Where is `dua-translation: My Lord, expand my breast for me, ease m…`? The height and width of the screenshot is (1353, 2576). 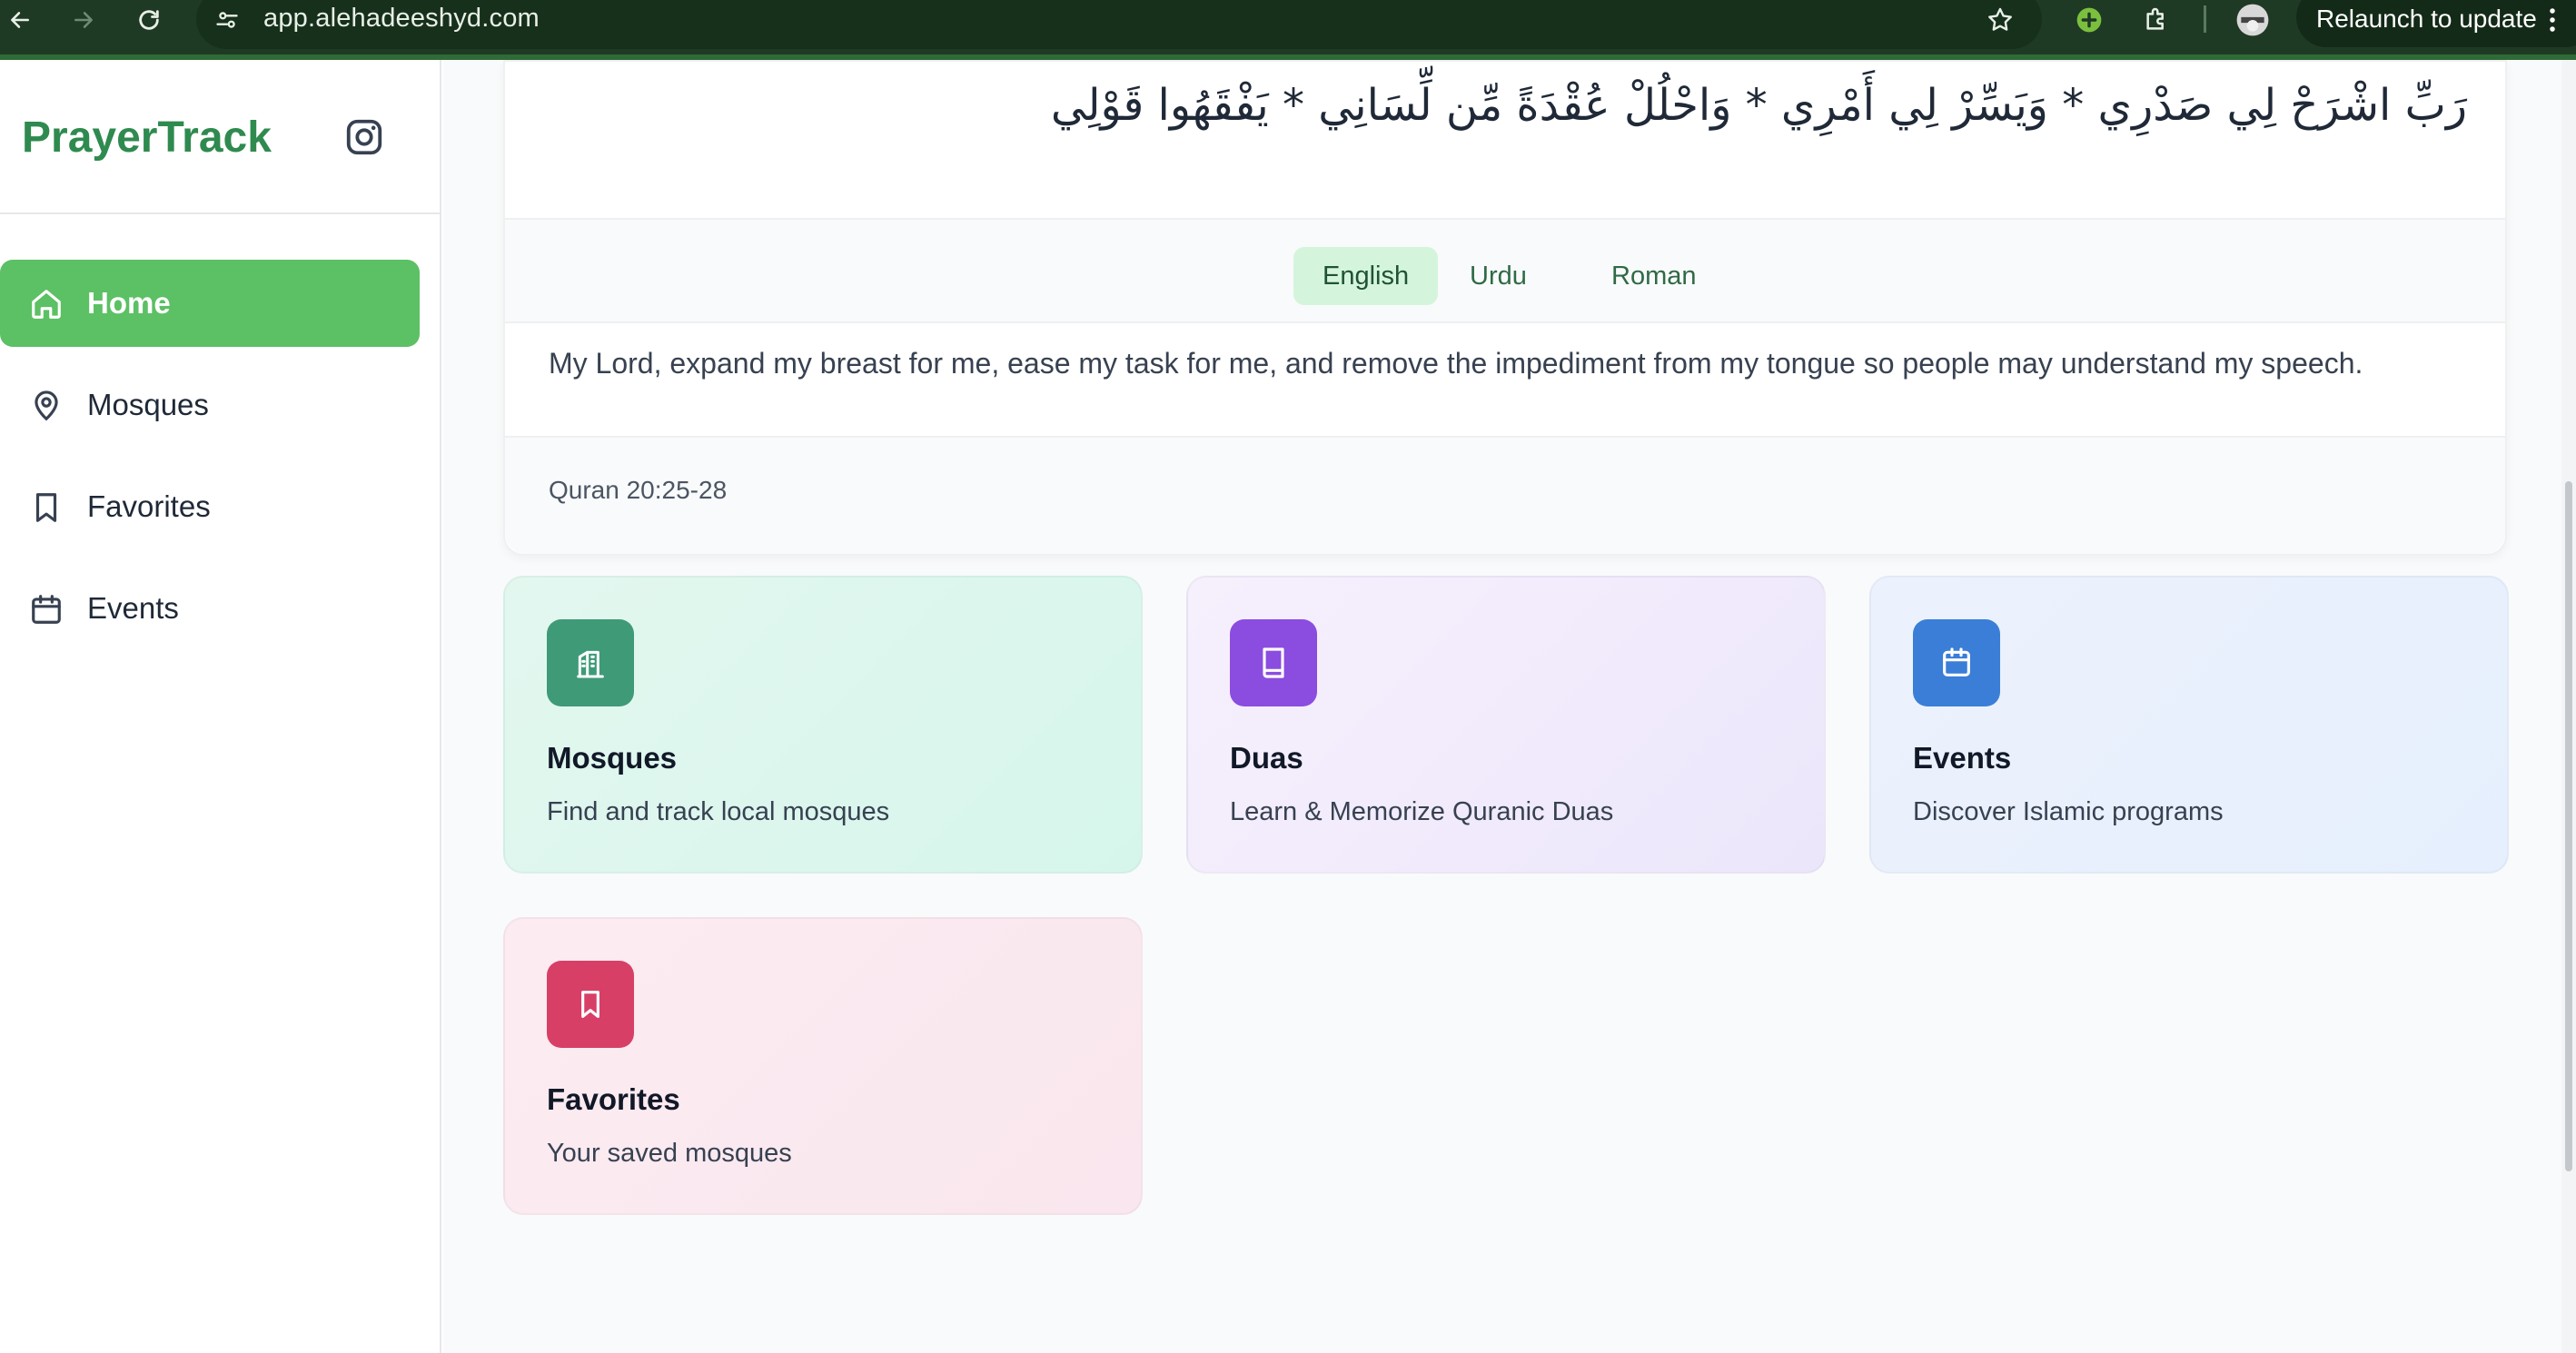
dua-translation: My Lord, expand my breast for me, ease m… is located at coordinates (1456, 363).